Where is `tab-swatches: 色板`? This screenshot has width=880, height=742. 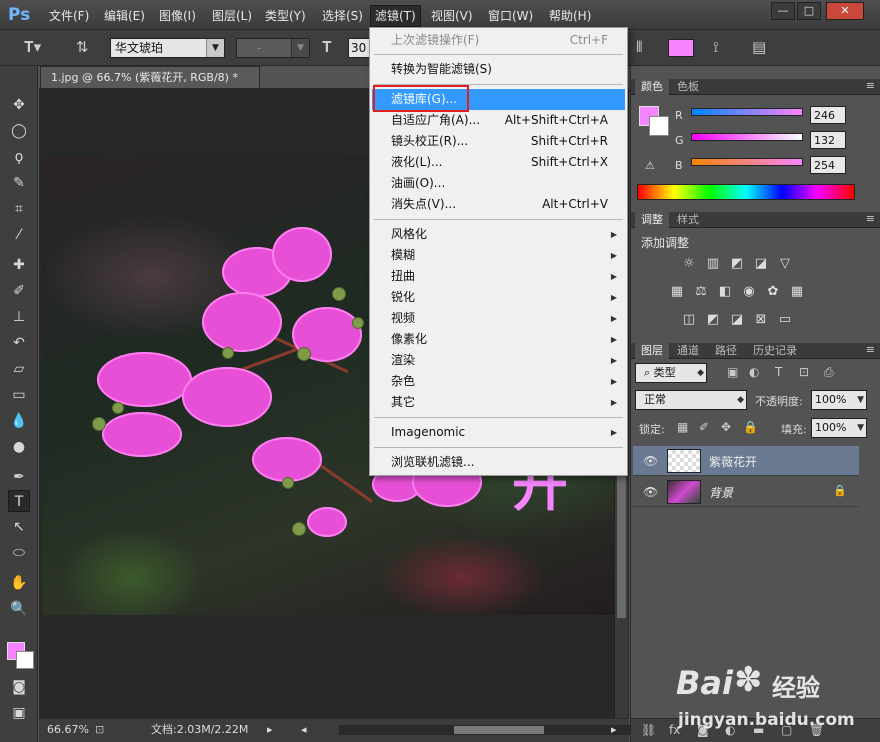 tab-swatches: 色板 is located at coordinates (688, 87).